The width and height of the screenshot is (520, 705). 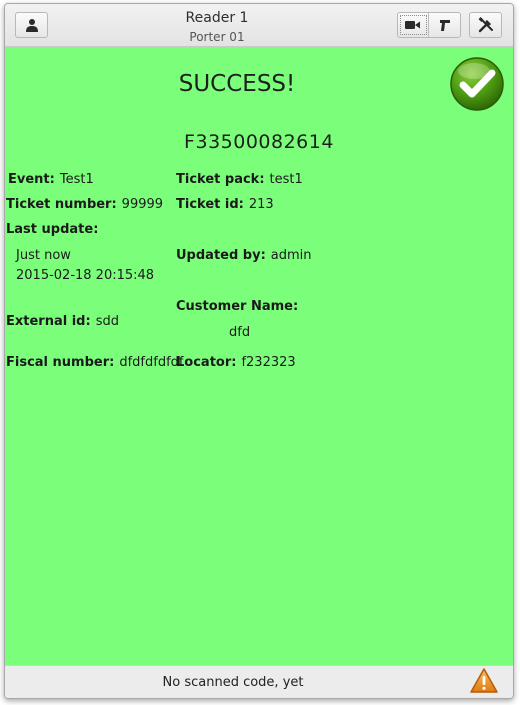 I want to click on title-bar: Reader 1 Porter 01, so click(x=259, y=25).